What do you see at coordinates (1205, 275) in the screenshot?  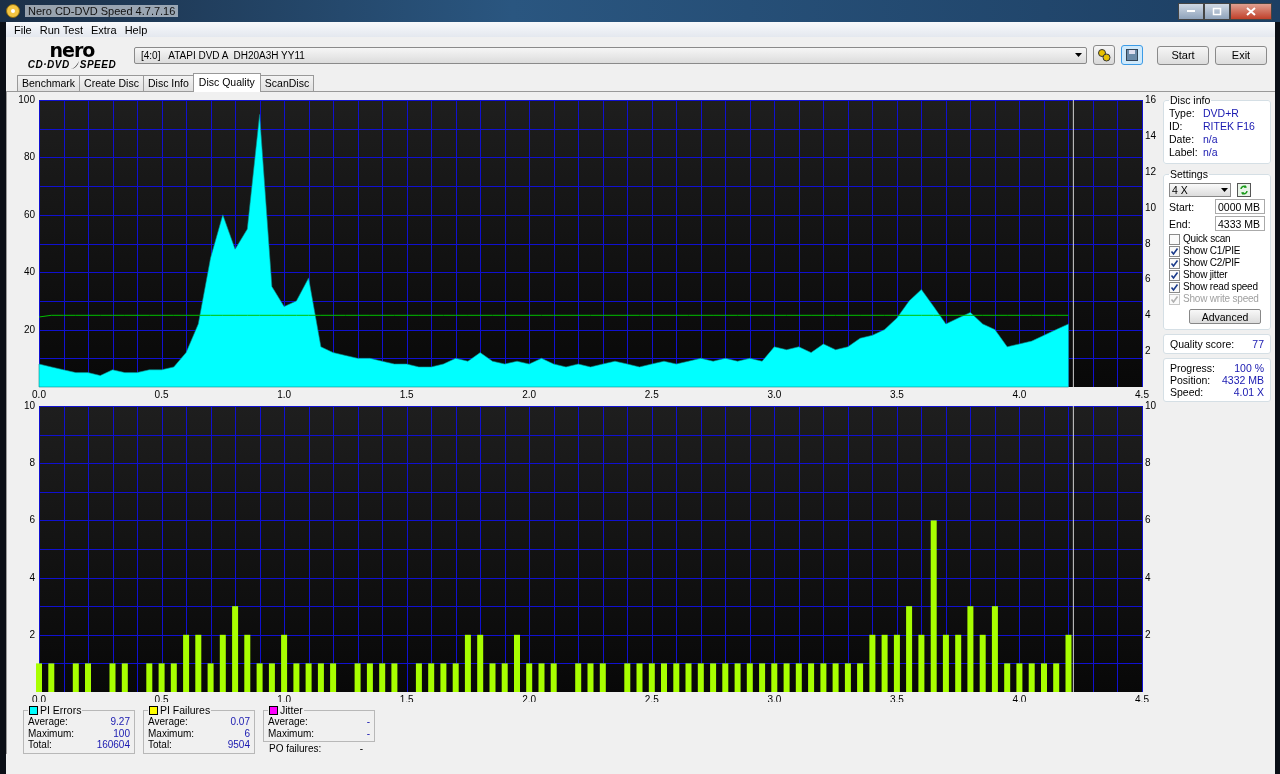 I see `checkbox-label: Show jitter` at bounding box center [1205, 275].